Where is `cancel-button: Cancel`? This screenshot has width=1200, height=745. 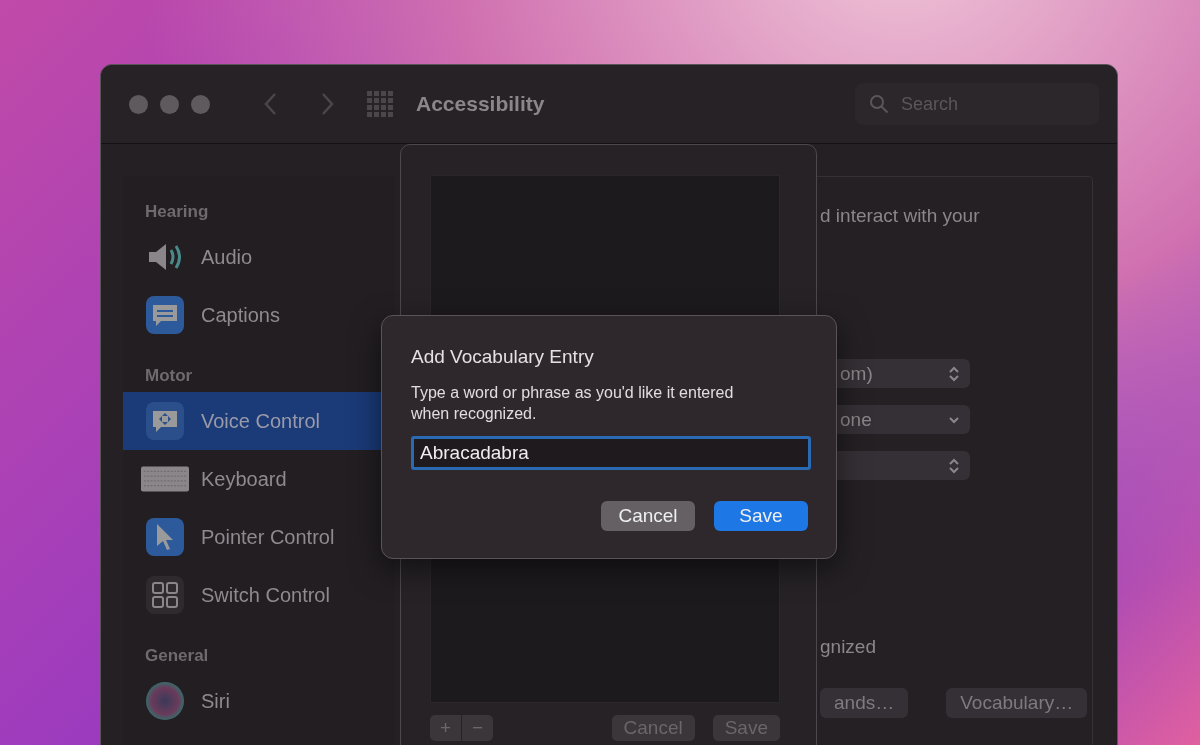 cancel-button: Cancel is located at coordinates (648, 516).